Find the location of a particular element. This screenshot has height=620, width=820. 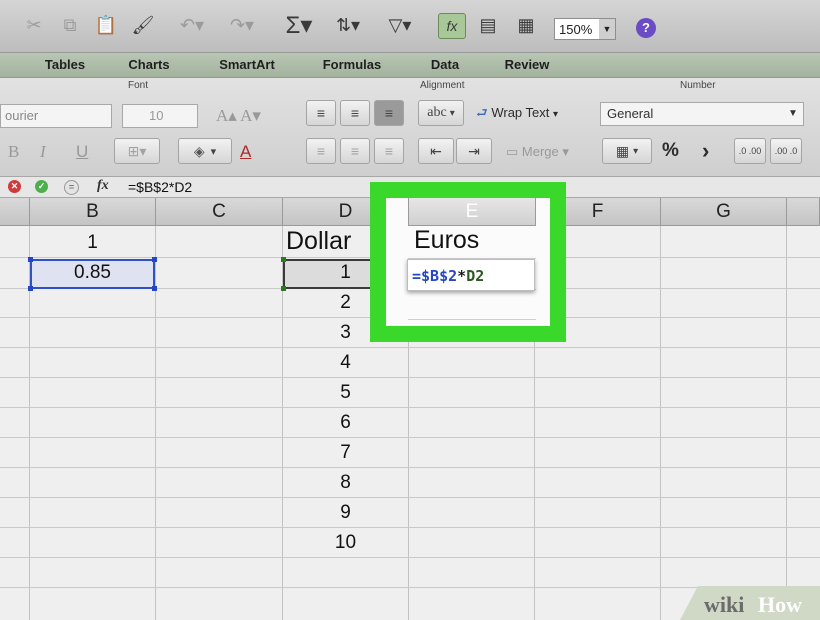

wrap-text-label: Wrap Text is located at coordinates (520, 112).